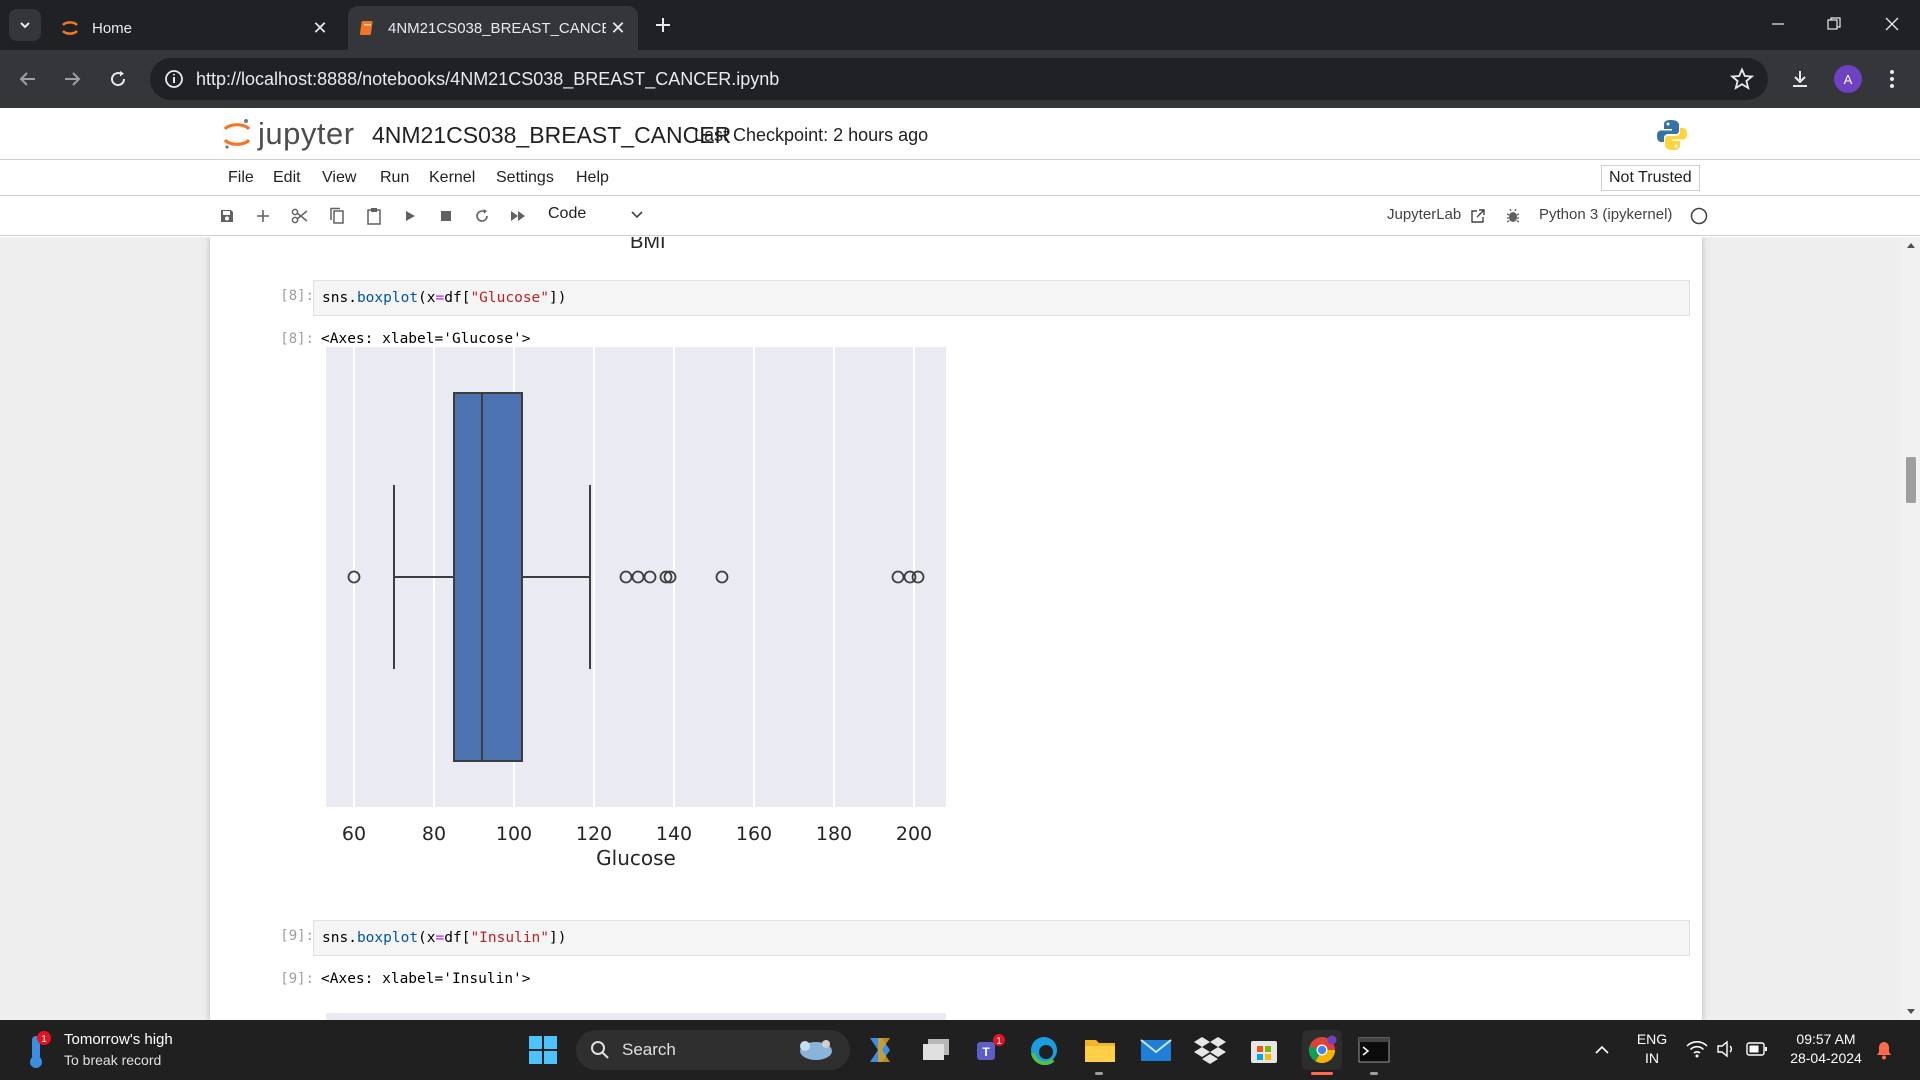 The height and width of the screenshot is (1080, 1920). I want to click on next-plot-preview, so click(636, 1016).